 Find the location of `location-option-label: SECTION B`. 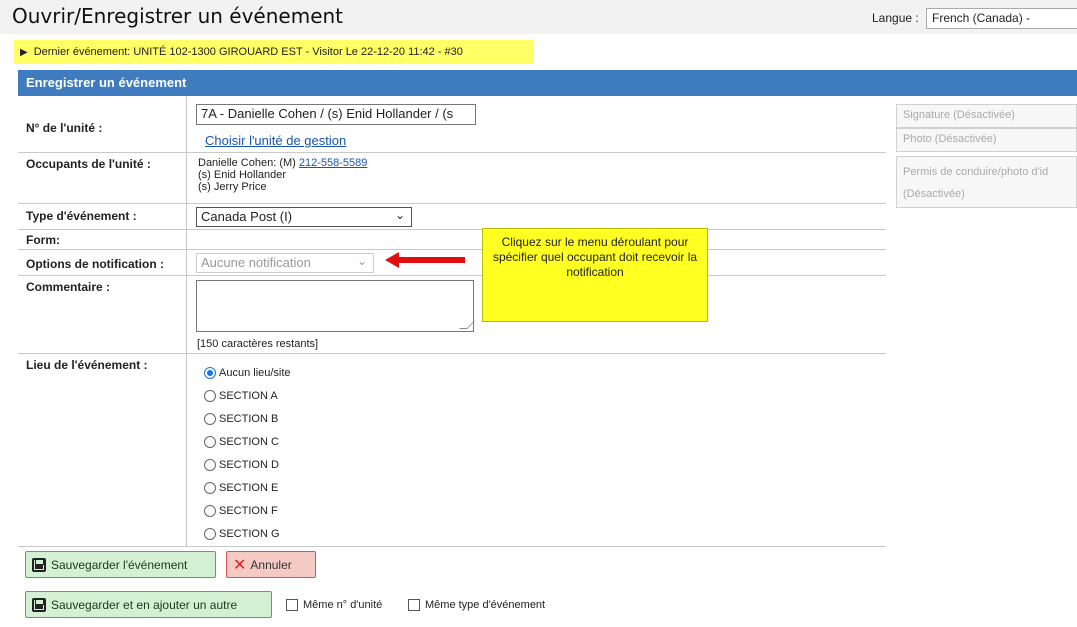

location-option-label: SECTION B is located at coordinates (249, 419).